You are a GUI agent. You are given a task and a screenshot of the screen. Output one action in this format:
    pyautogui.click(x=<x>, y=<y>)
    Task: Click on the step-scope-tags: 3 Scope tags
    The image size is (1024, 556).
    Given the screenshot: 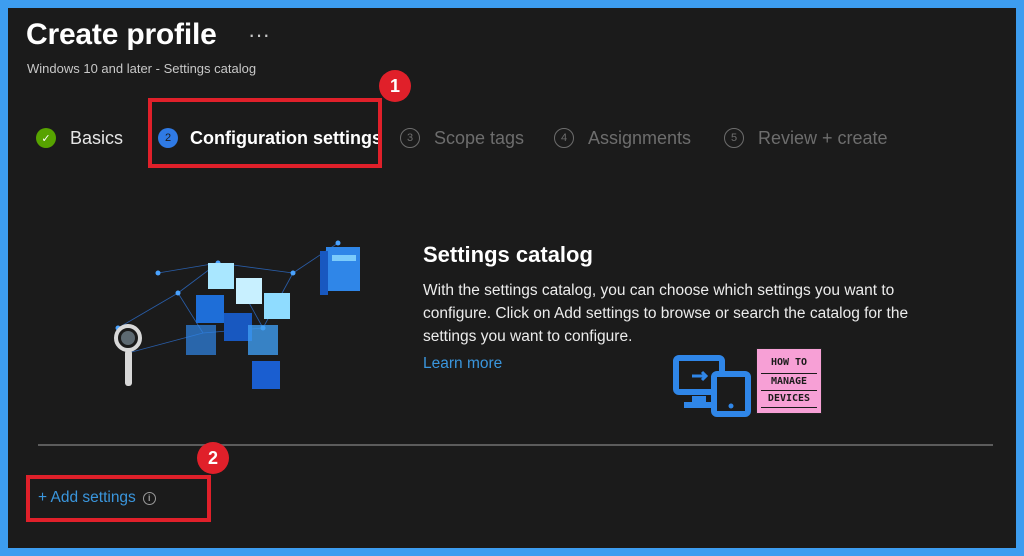 What is the action you would take?
    pyautogui.click(x=462, y=138)
    